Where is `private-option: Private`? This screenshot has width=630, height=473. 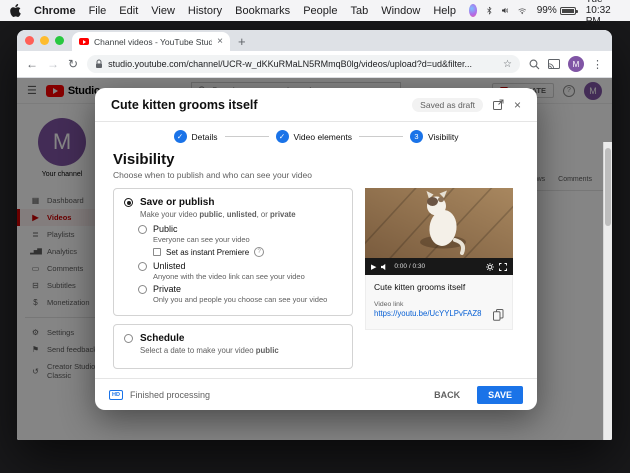
private-option: Private is located at coordinates (240, 289).